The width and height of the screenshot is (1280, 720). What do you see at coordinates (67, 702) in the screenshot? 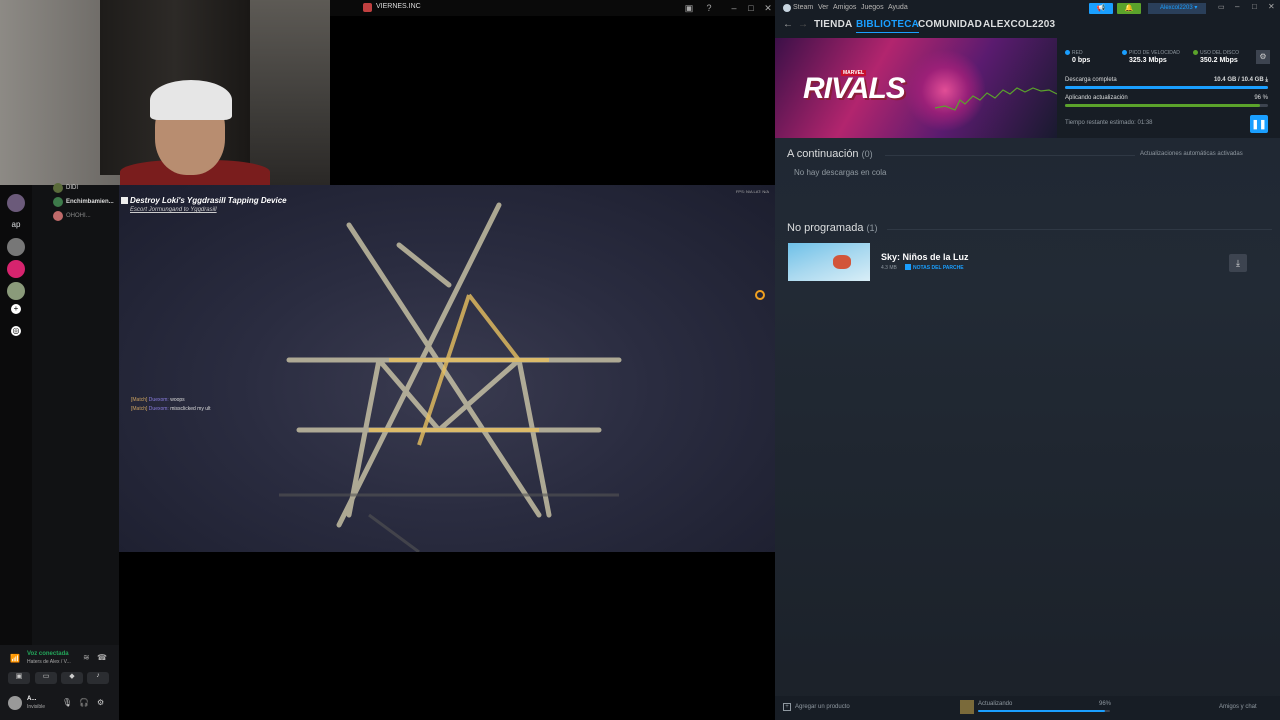
I see `mic-icon: 🎙` at bounding box center [67, 702].